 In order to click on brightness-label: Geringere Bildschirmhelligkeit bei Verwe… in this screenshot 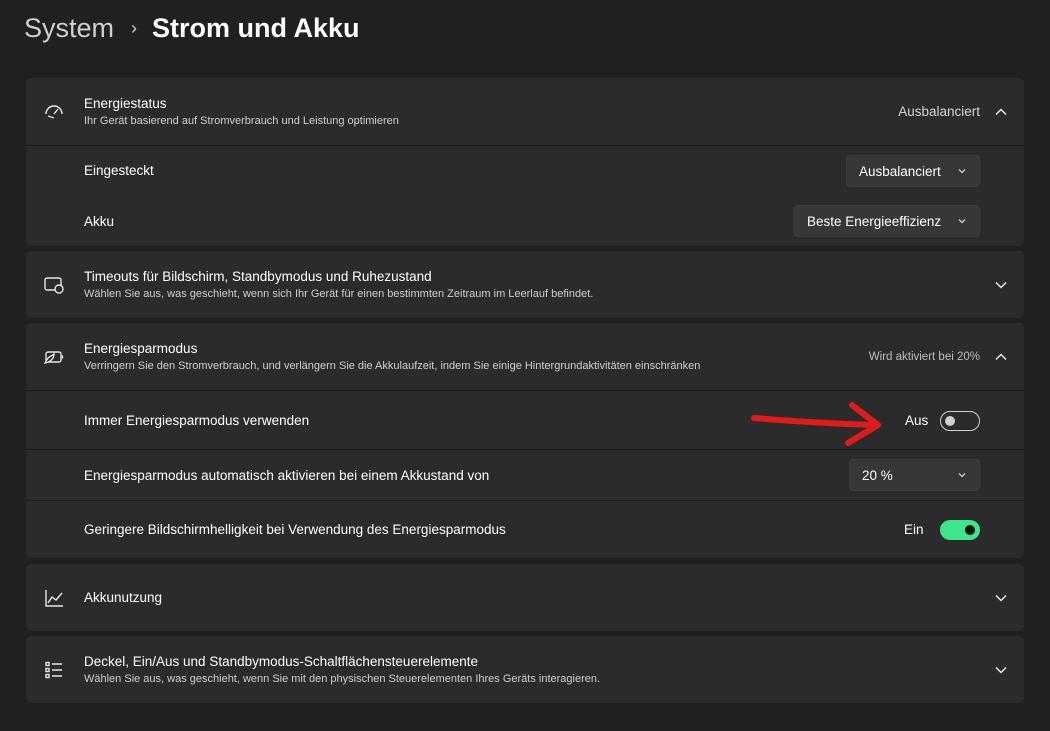, I will do `click(295, 529)`.